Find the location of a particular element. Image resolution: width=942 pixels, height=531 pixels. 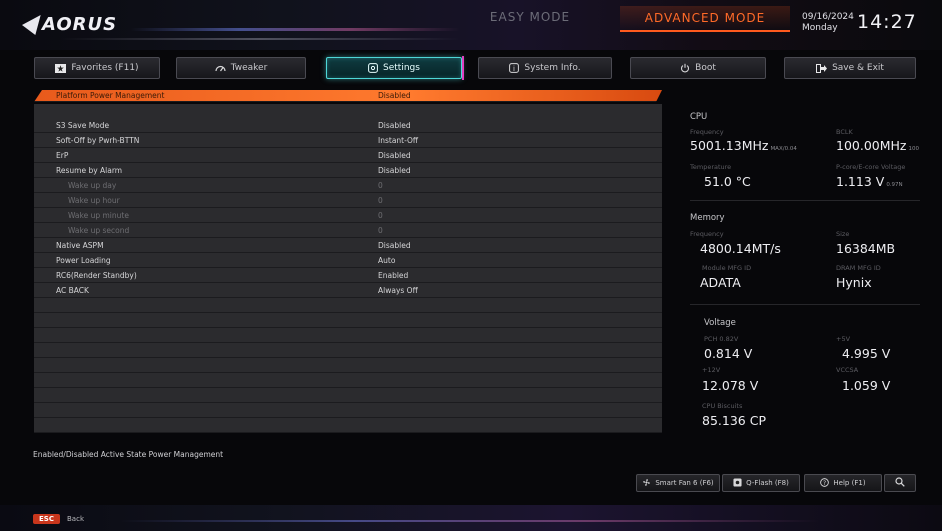

back-label: Back is located at coordinates (75, 519).